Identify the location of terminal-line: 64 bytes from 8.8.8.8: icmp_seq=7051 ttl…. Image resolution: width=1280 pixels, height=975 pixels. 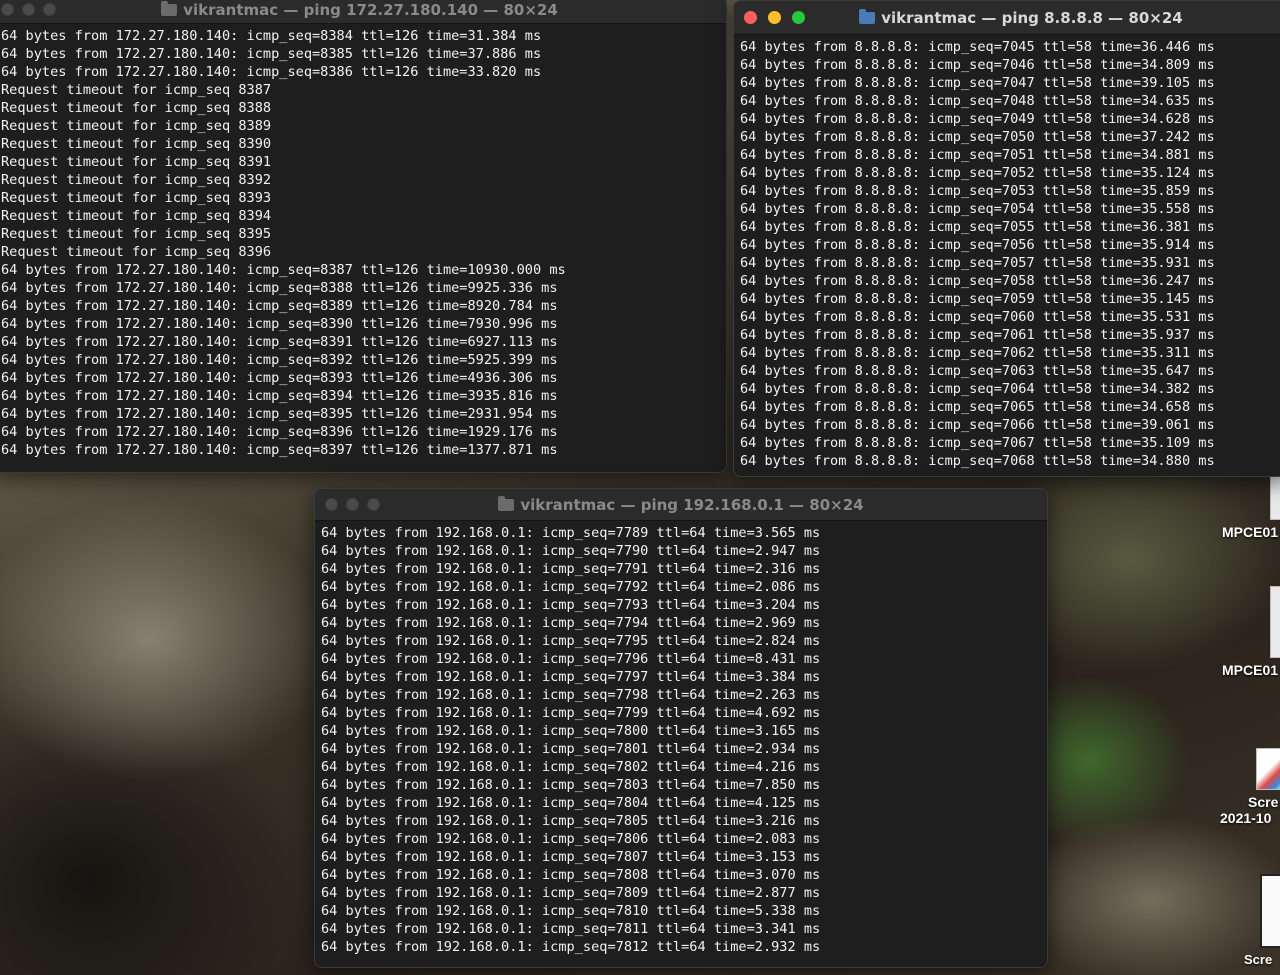
(977, 155).